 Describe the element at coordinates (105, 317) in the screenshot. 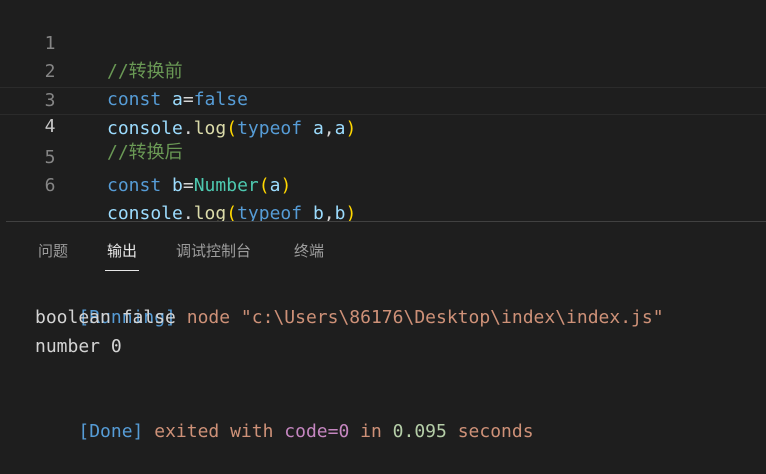

I see `output-line: boolean false` at that location.